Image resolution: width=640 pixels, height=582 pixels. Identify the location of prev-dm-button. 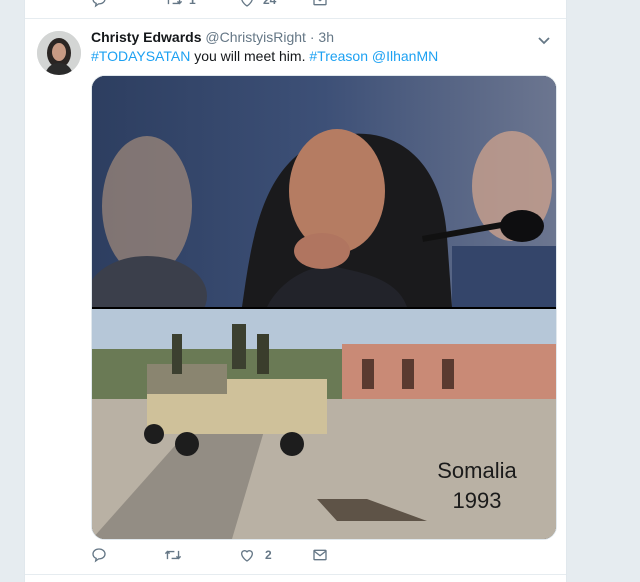
(320, 4).